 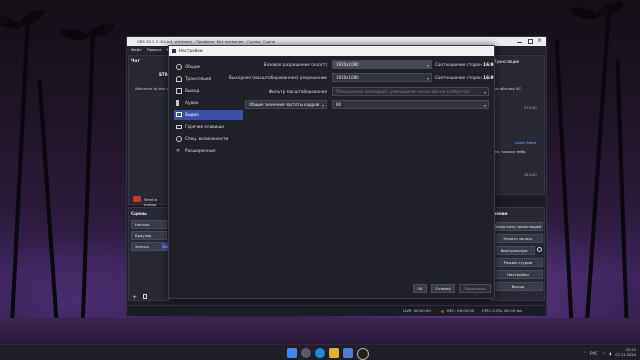 I want to click on base-aspect-ratio: Соотношение сторон 16:9, so click(x=464, y=64).